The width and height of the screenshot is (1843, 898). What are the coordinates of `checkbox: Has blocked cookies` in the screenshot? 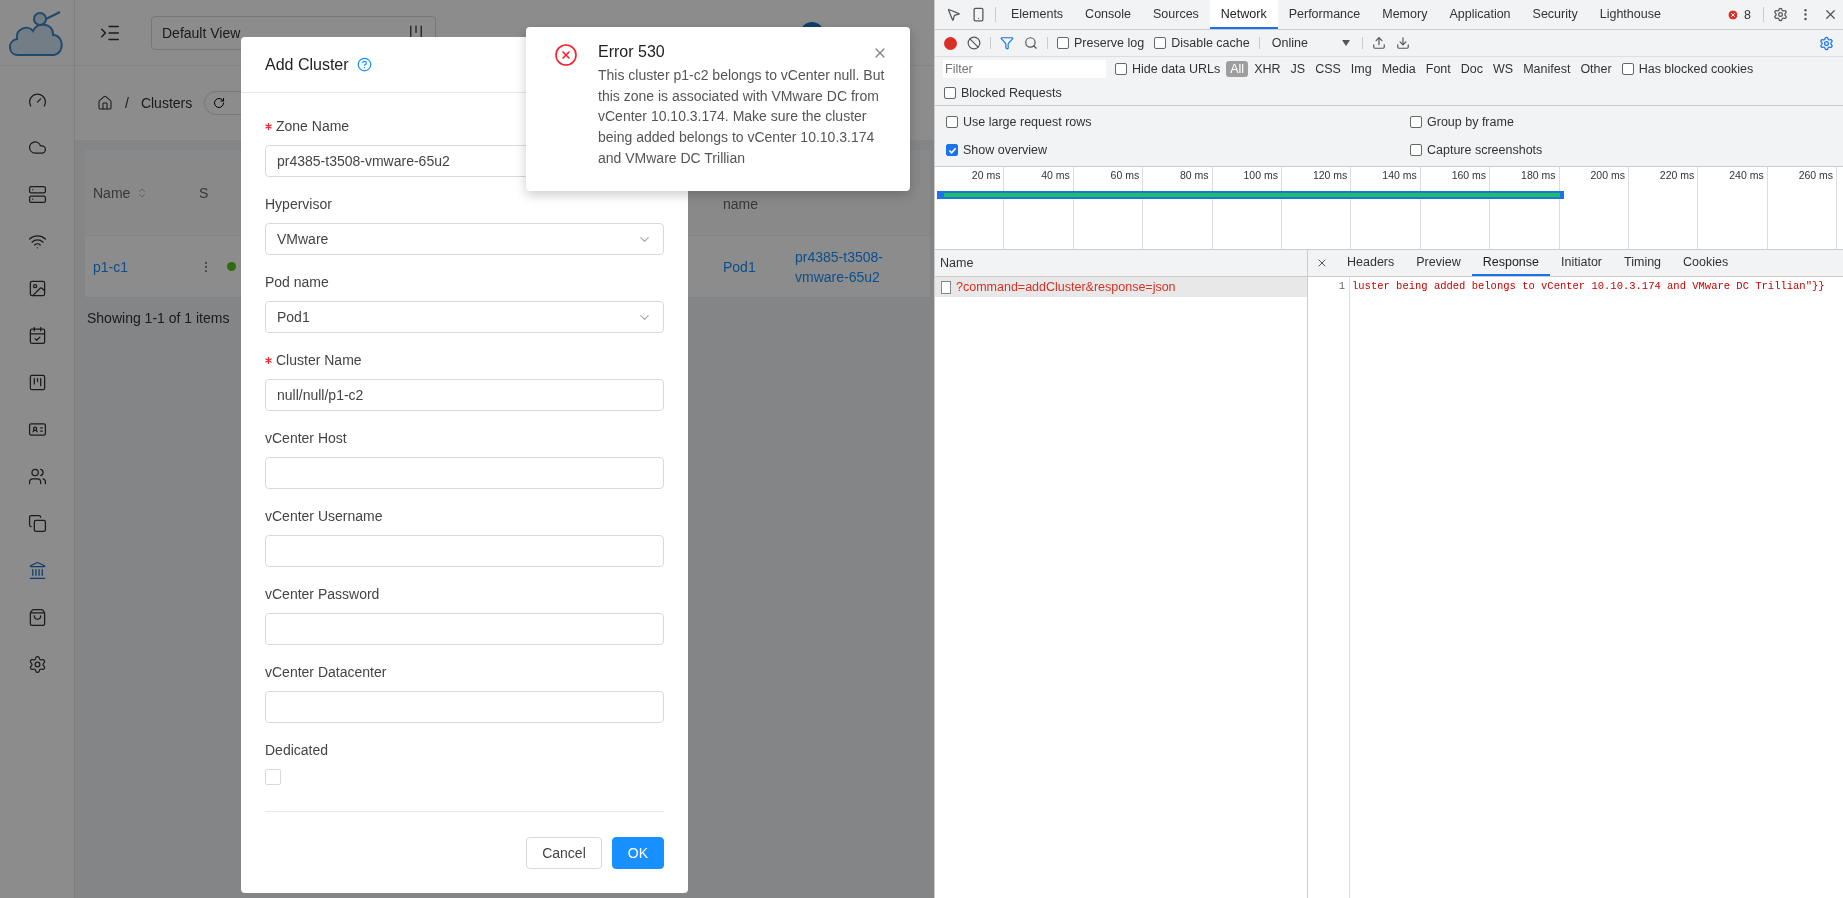 It's located at (1687, 69).